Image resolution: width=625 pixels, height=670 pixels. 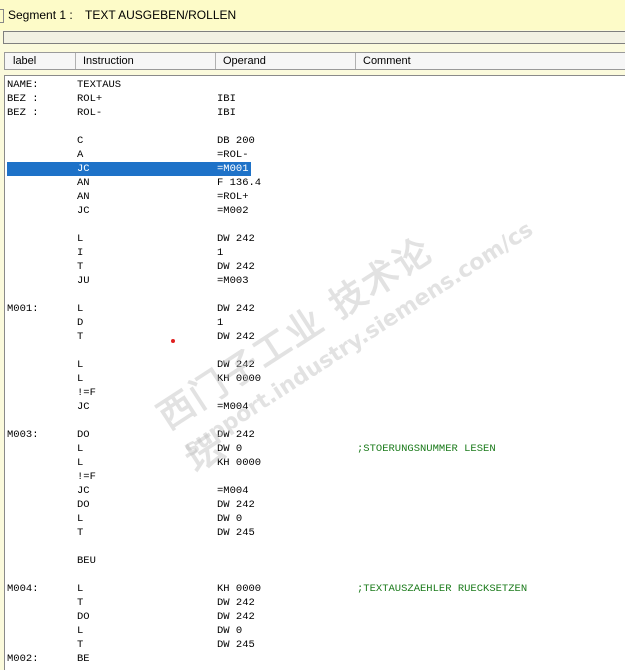 What do you see at coordinates (315, 253) in the screenshot?
I see `code-line: I1` at bounding box center [315, 253].